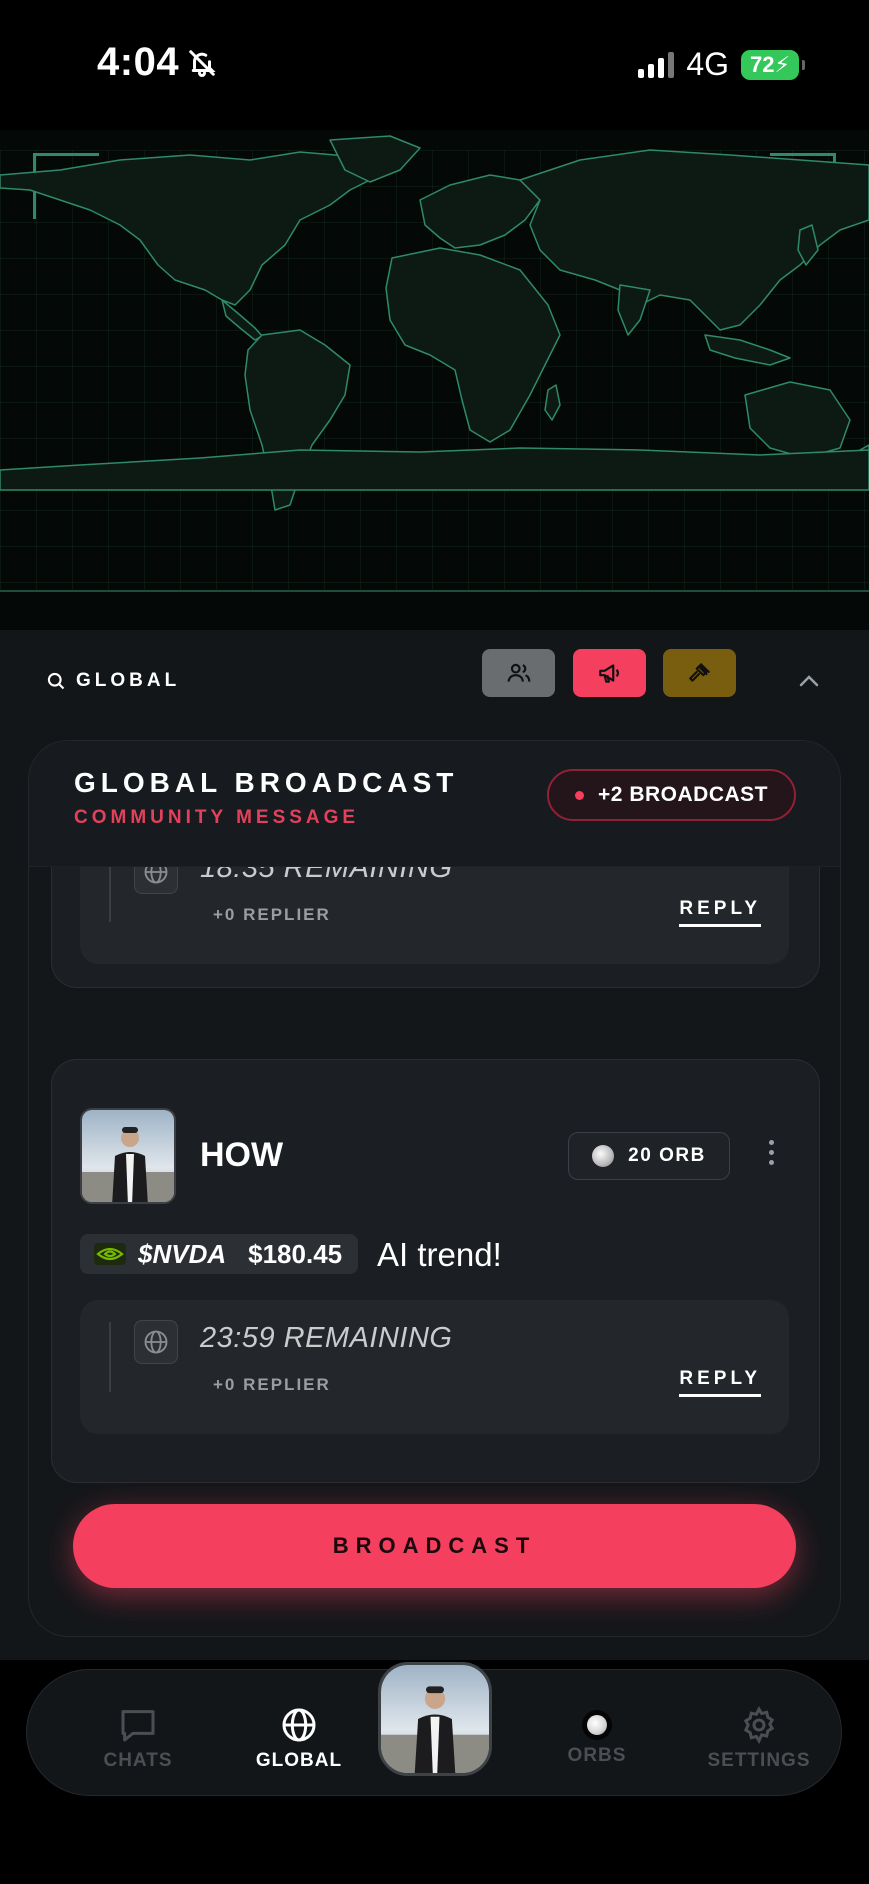  Describe the element at coordinates (809, 681) in the screenshot. I see `chevron-up-icon` at that location.